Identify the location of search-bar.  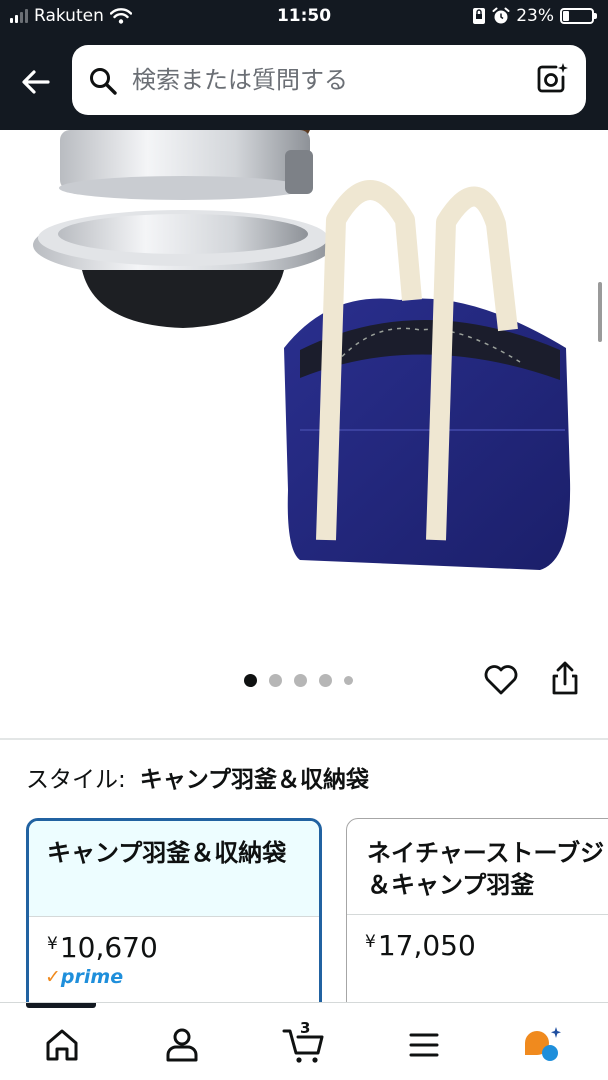
(329, 80).